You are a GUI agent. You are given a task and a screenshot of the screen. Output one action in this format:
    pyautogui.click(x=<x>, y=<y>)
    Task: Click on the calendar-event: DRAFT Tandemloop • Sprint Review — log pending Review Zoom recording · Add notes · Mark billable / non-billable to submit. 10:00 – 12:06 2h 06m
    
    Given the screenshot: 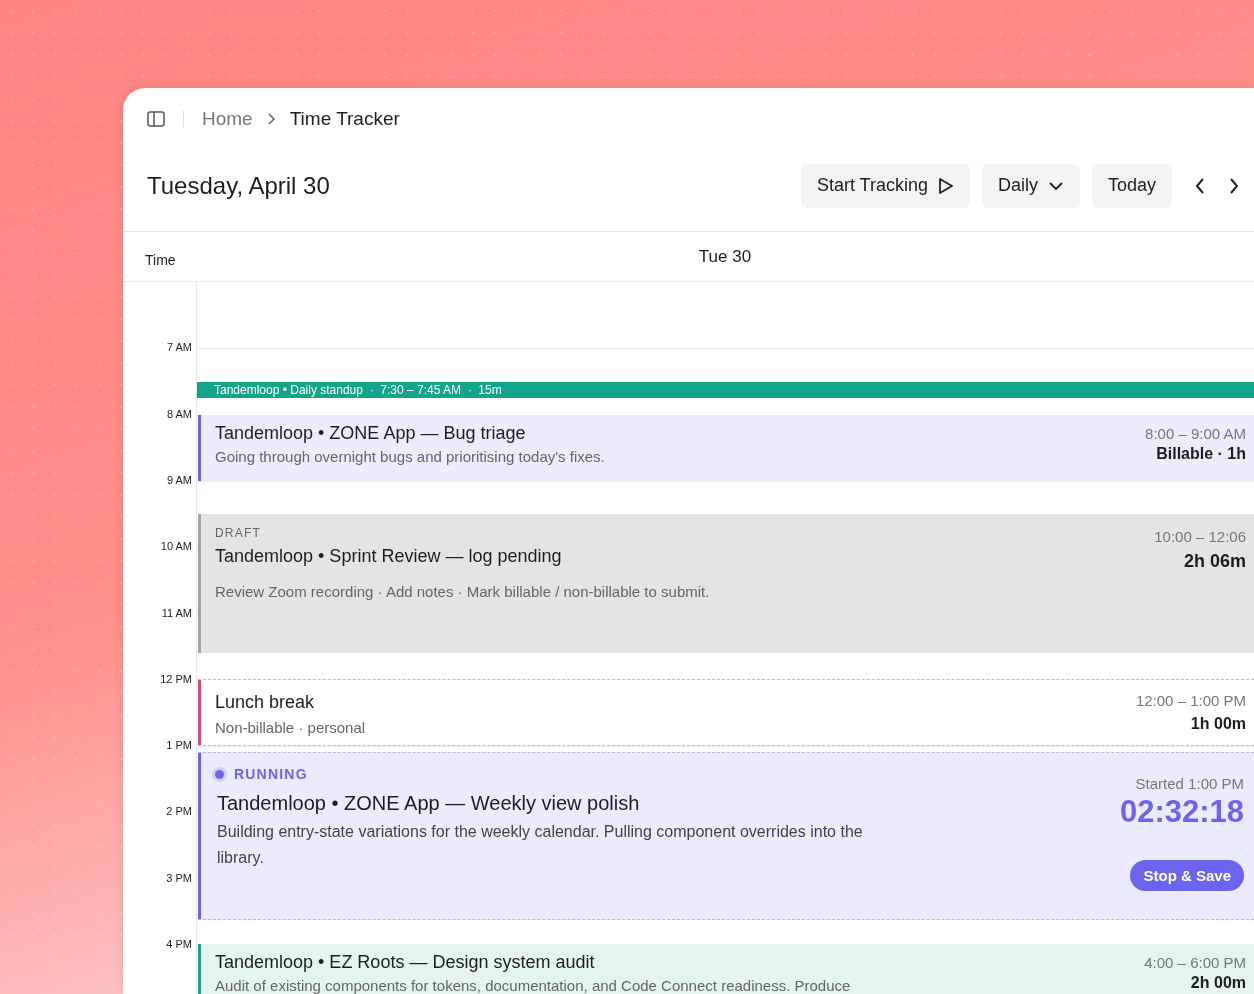 What is the action you would take?
    pyautogui.click(x=726, y=583)
    